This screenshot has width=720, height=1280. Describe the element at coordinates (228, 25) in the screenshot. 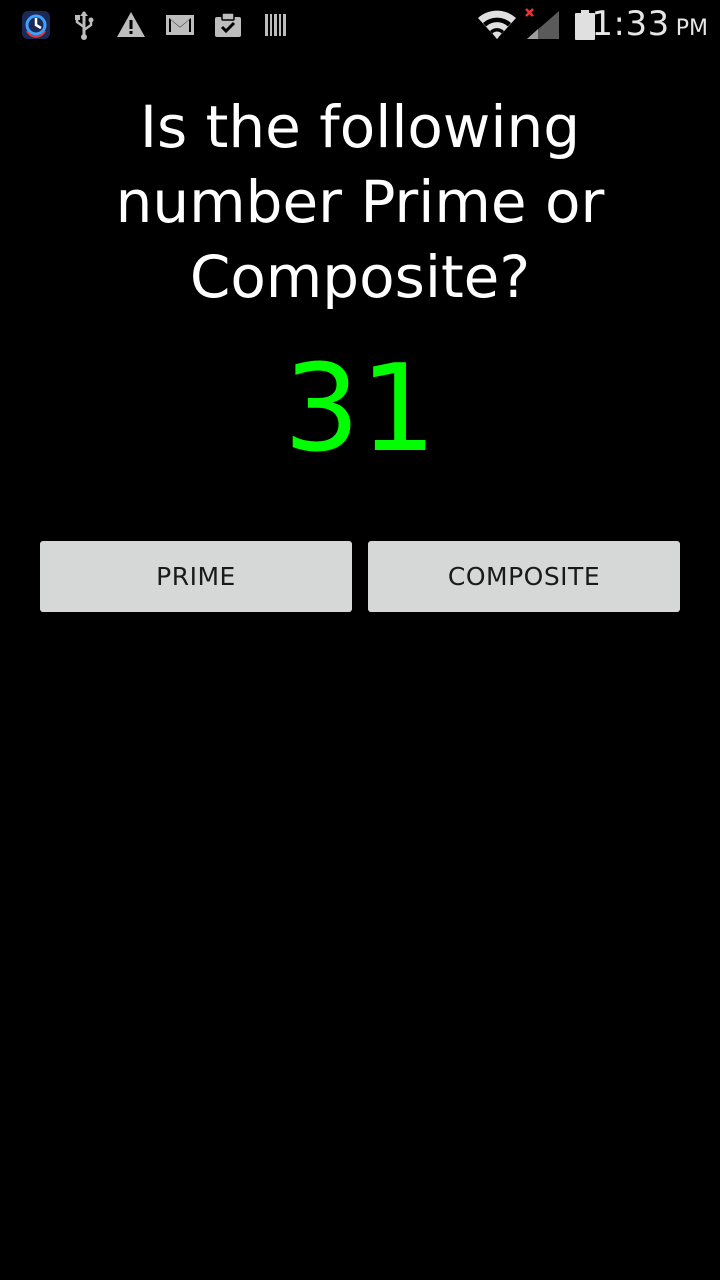

I see `clipboard-check-icon` at that location.